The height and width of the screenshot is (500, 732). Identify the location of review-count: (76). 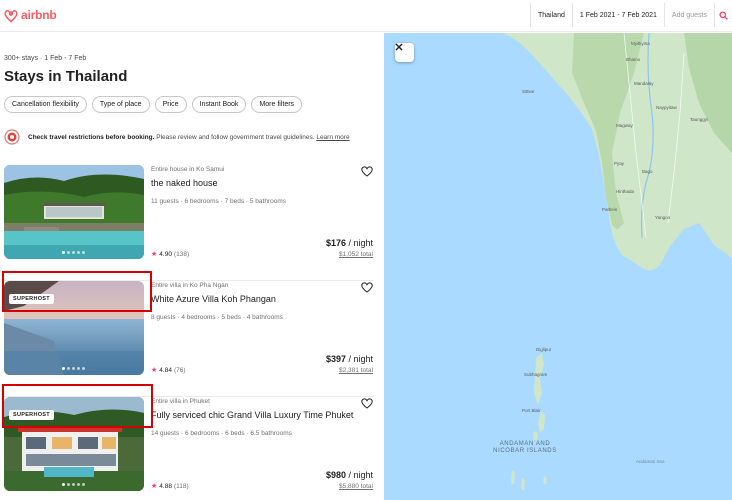
(179, 370).